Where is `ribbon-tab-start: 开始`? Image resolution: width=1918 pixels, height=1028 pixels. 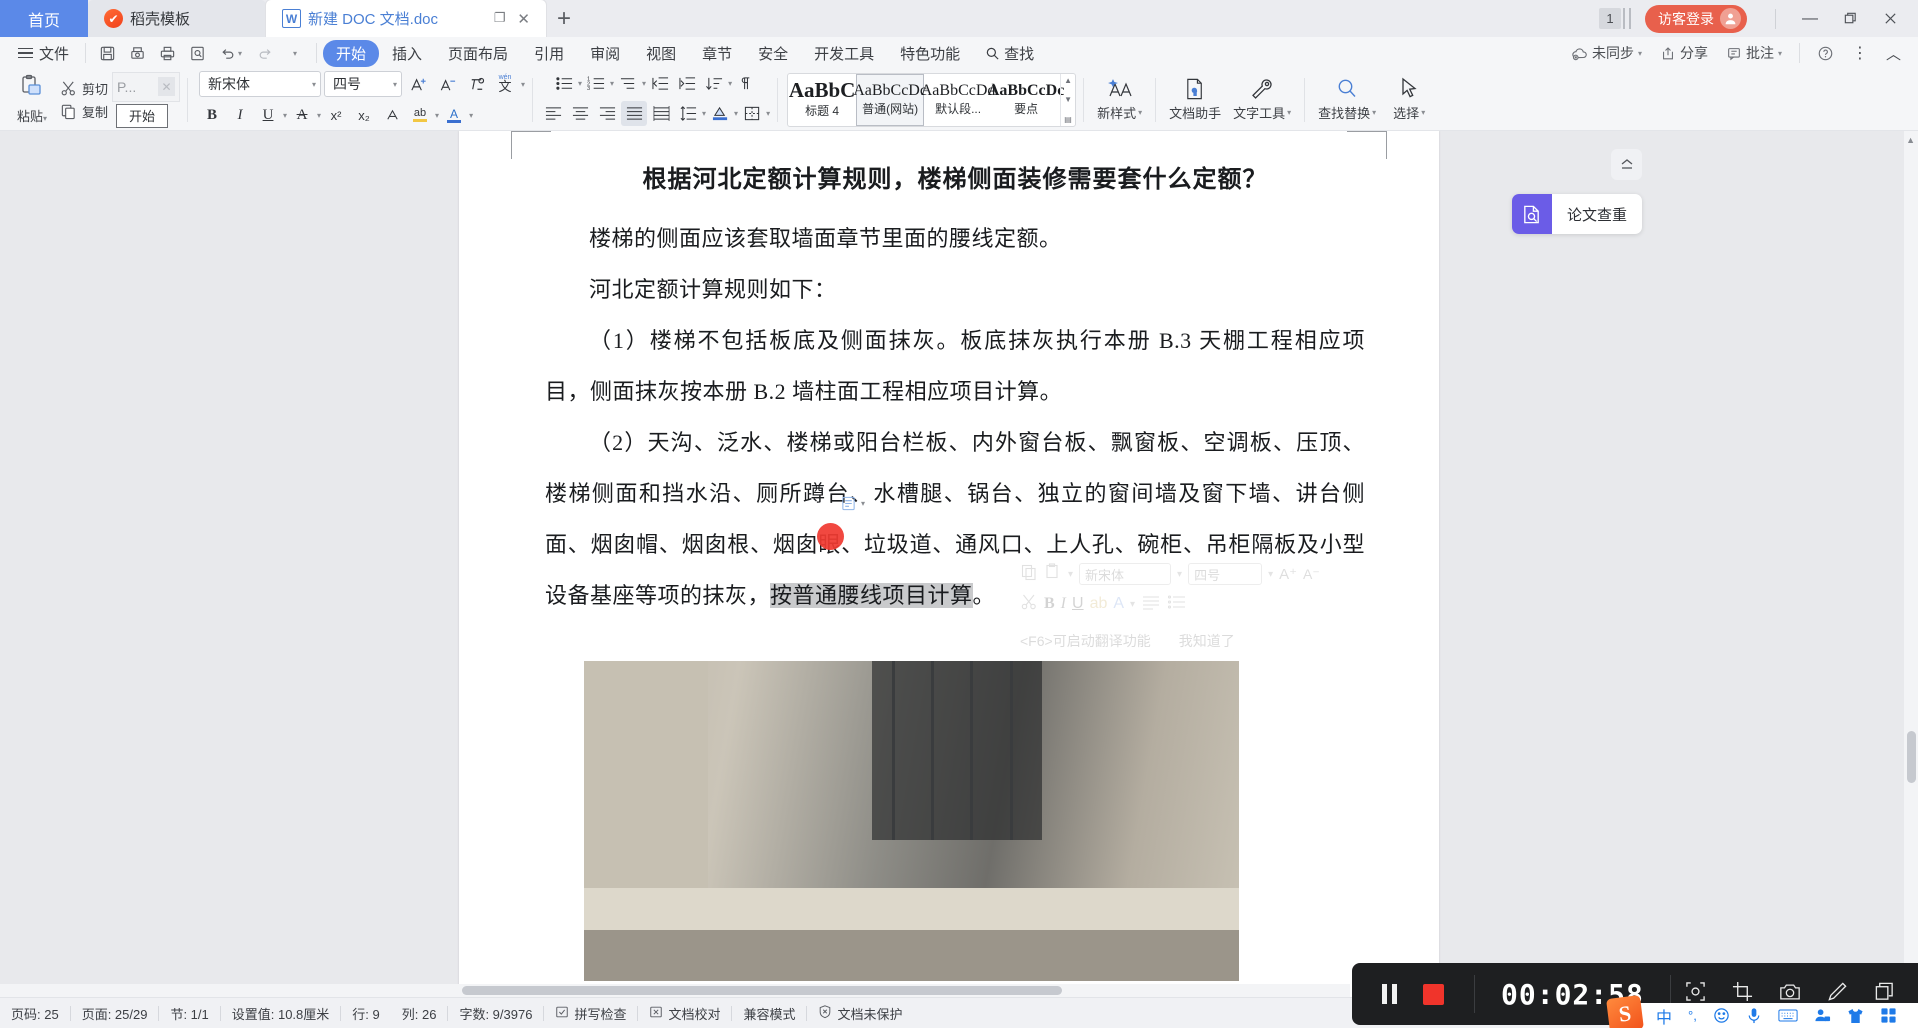
ribbon-tab-start: 开始 is located at coordinates (351, 53).